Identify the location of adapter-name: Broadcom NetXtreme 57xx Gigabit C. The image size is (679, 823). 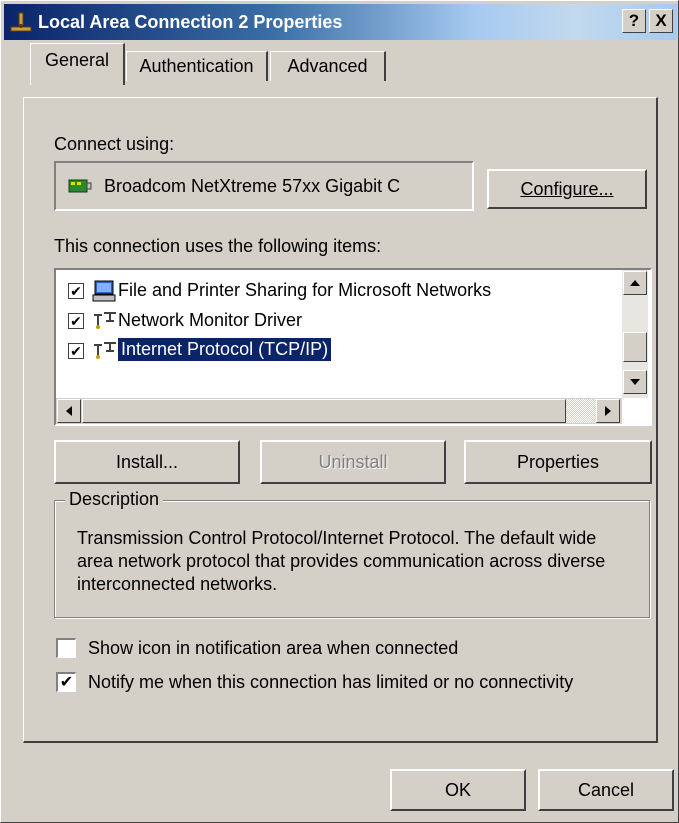
(252, 186).